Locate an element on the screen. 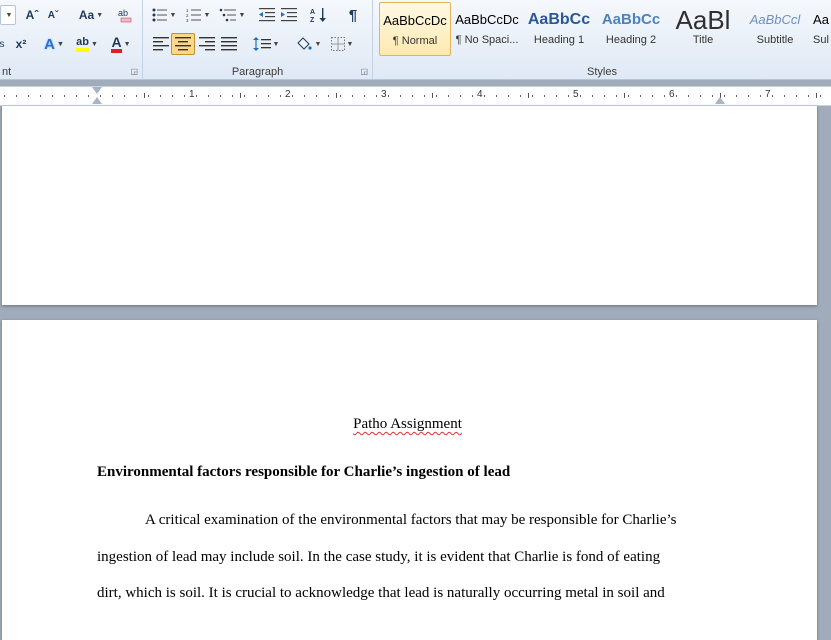 This screenshot has height=640, width=831. style-preview: AaBbCc is located at coordinates (631, 19).